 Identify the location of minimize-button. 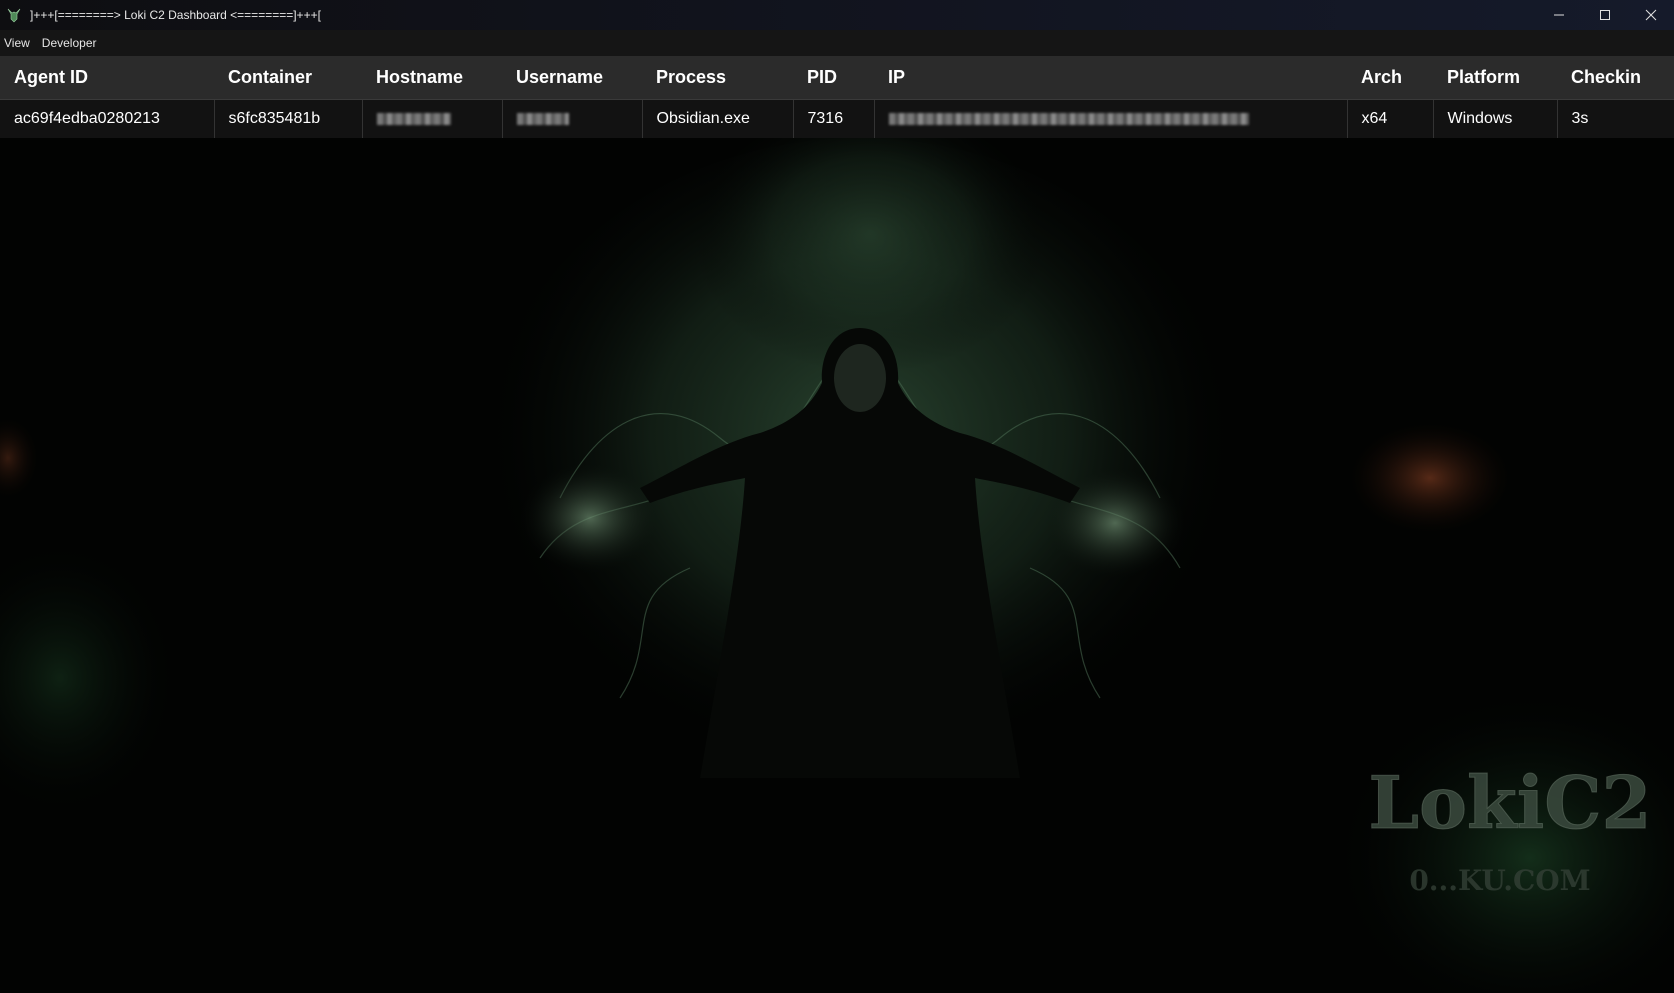
(1559, 15).